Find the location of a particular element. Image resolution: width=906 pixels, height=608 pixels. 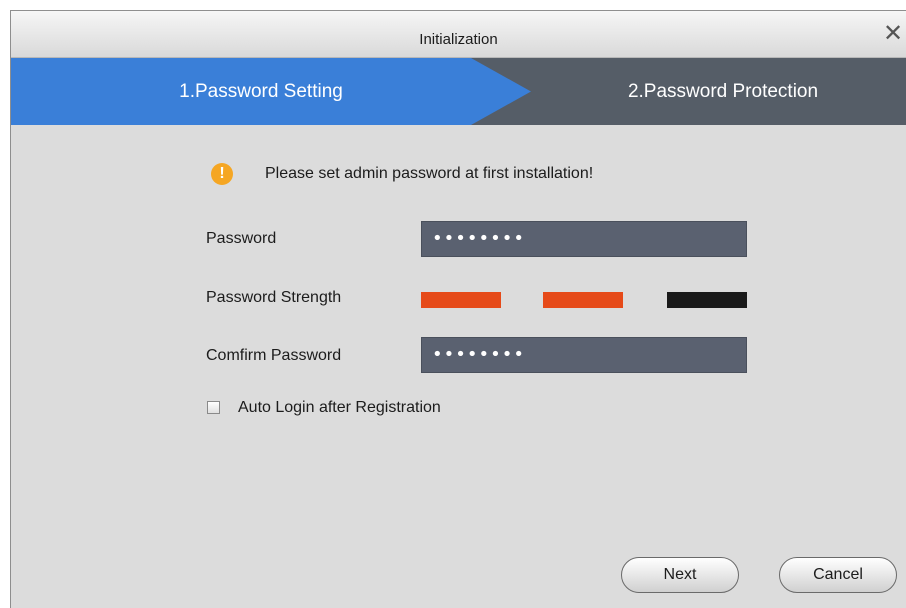

auto-login-label: Auto Login after Registration is located at coordinates (339, 408).